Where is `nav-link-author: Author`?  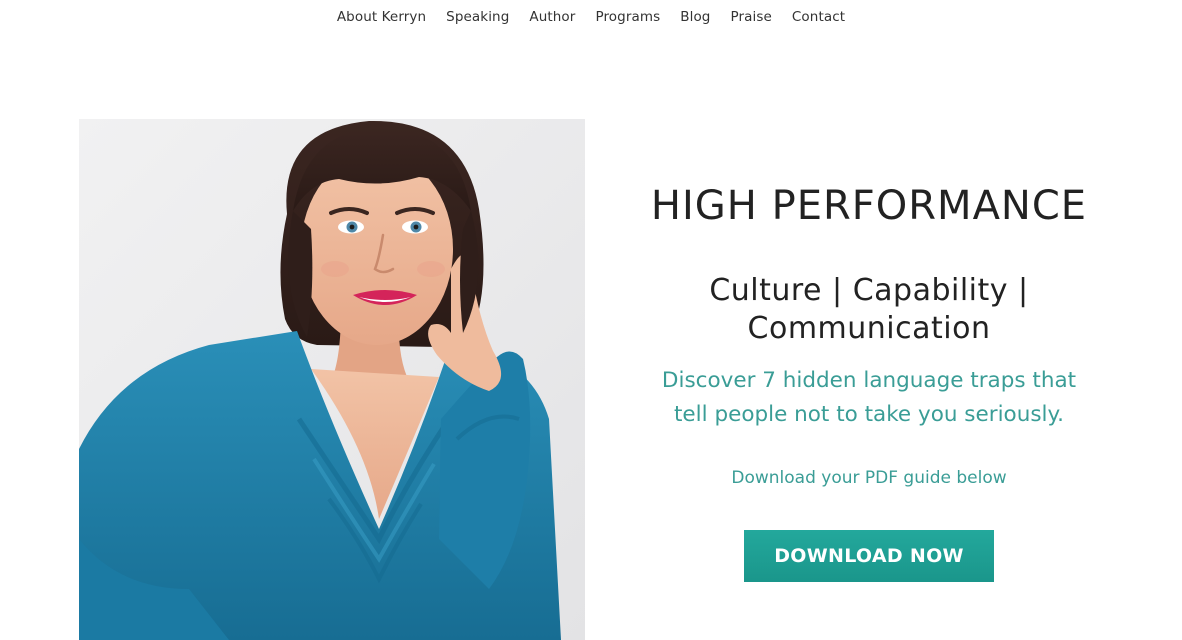 nav-link-author: Author is located at coordinates (552, 17).